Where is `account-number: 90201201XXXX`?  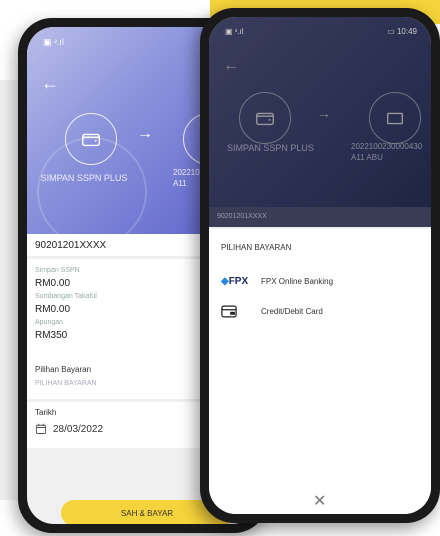 account-number: 90201201XXXX is located at coordinates (320, 217).